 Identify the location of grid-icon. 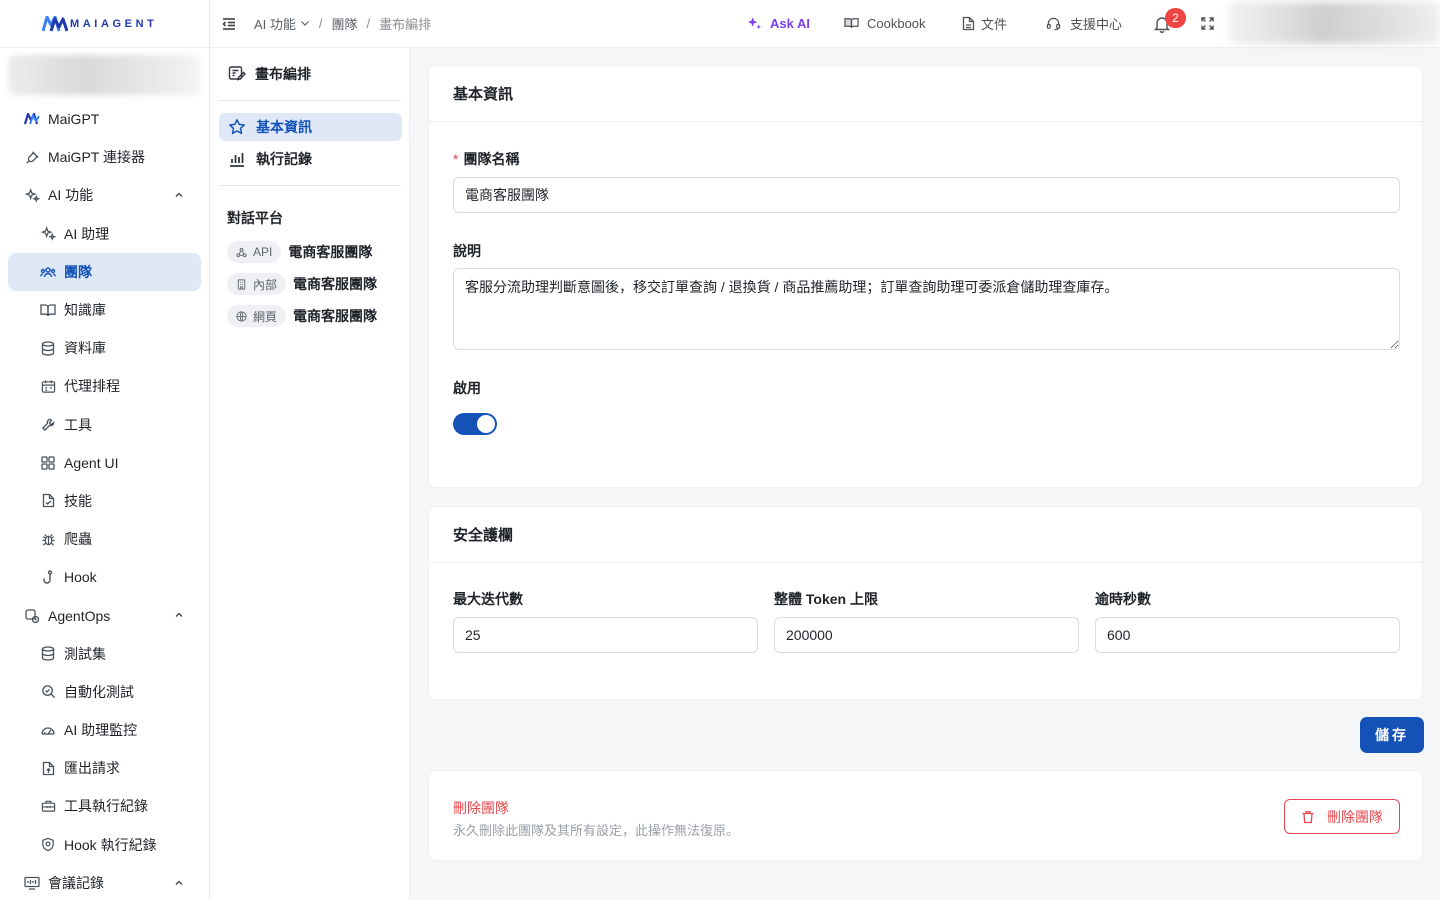
(48, 463).